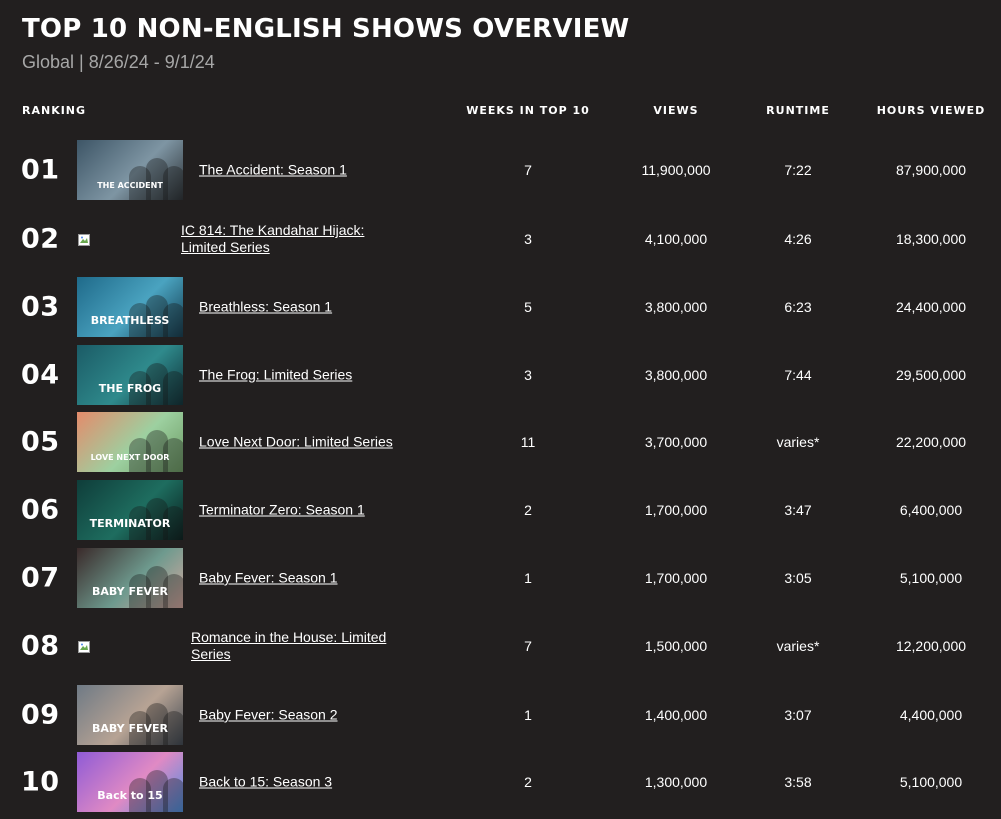 This screenshot has width=1001, height=819. Describe the element at coordinates (676, 646) in the screenshot. I see `views-cell: 1,500,000` at that location.